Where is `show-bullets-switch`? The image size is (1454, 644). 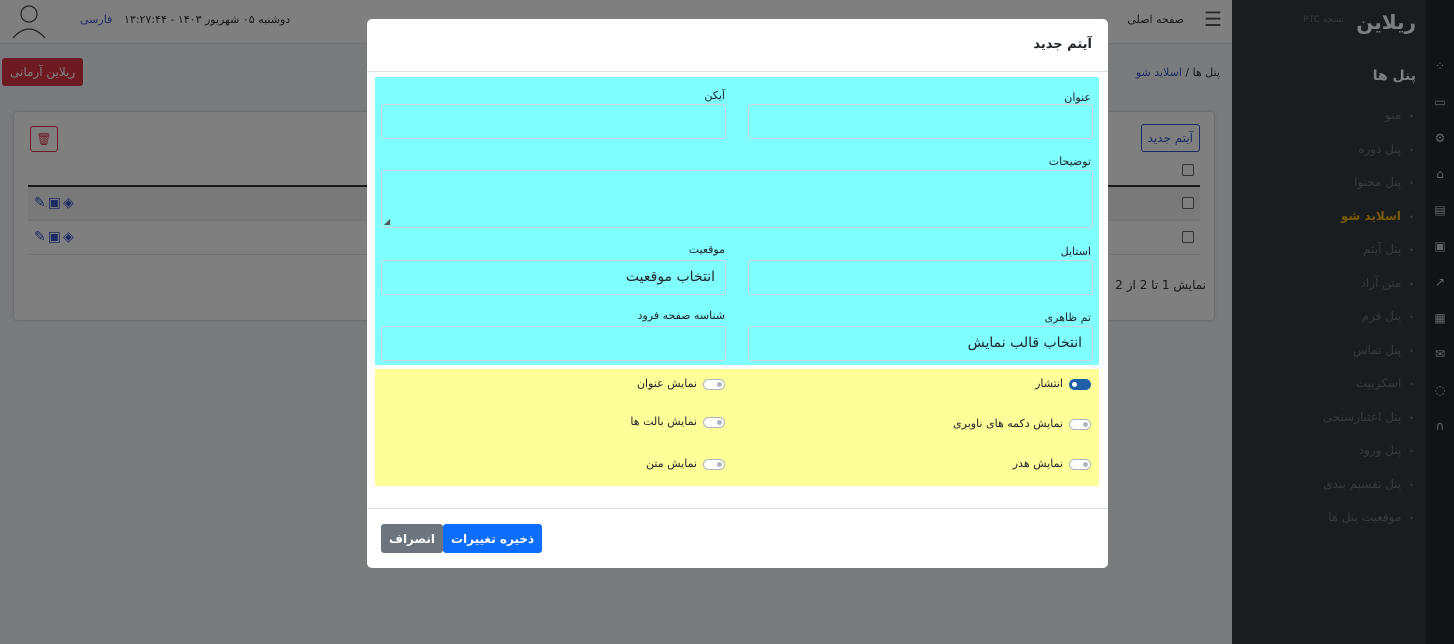
show-bullets-switch is located at coordinates (714, 422).